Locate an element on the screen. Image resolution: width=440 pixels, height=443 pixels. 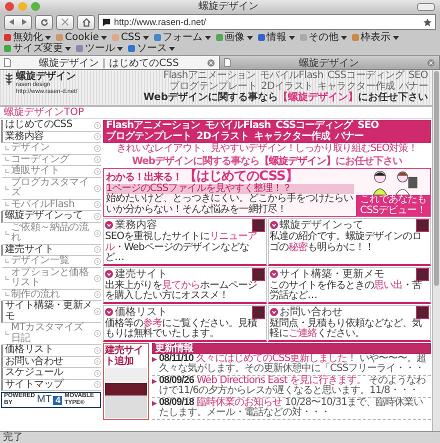
service-card: 価格リスト 価格等の参考にご覧ください。見積もりは無料でいたします。 is located at coordinates (184, 323).